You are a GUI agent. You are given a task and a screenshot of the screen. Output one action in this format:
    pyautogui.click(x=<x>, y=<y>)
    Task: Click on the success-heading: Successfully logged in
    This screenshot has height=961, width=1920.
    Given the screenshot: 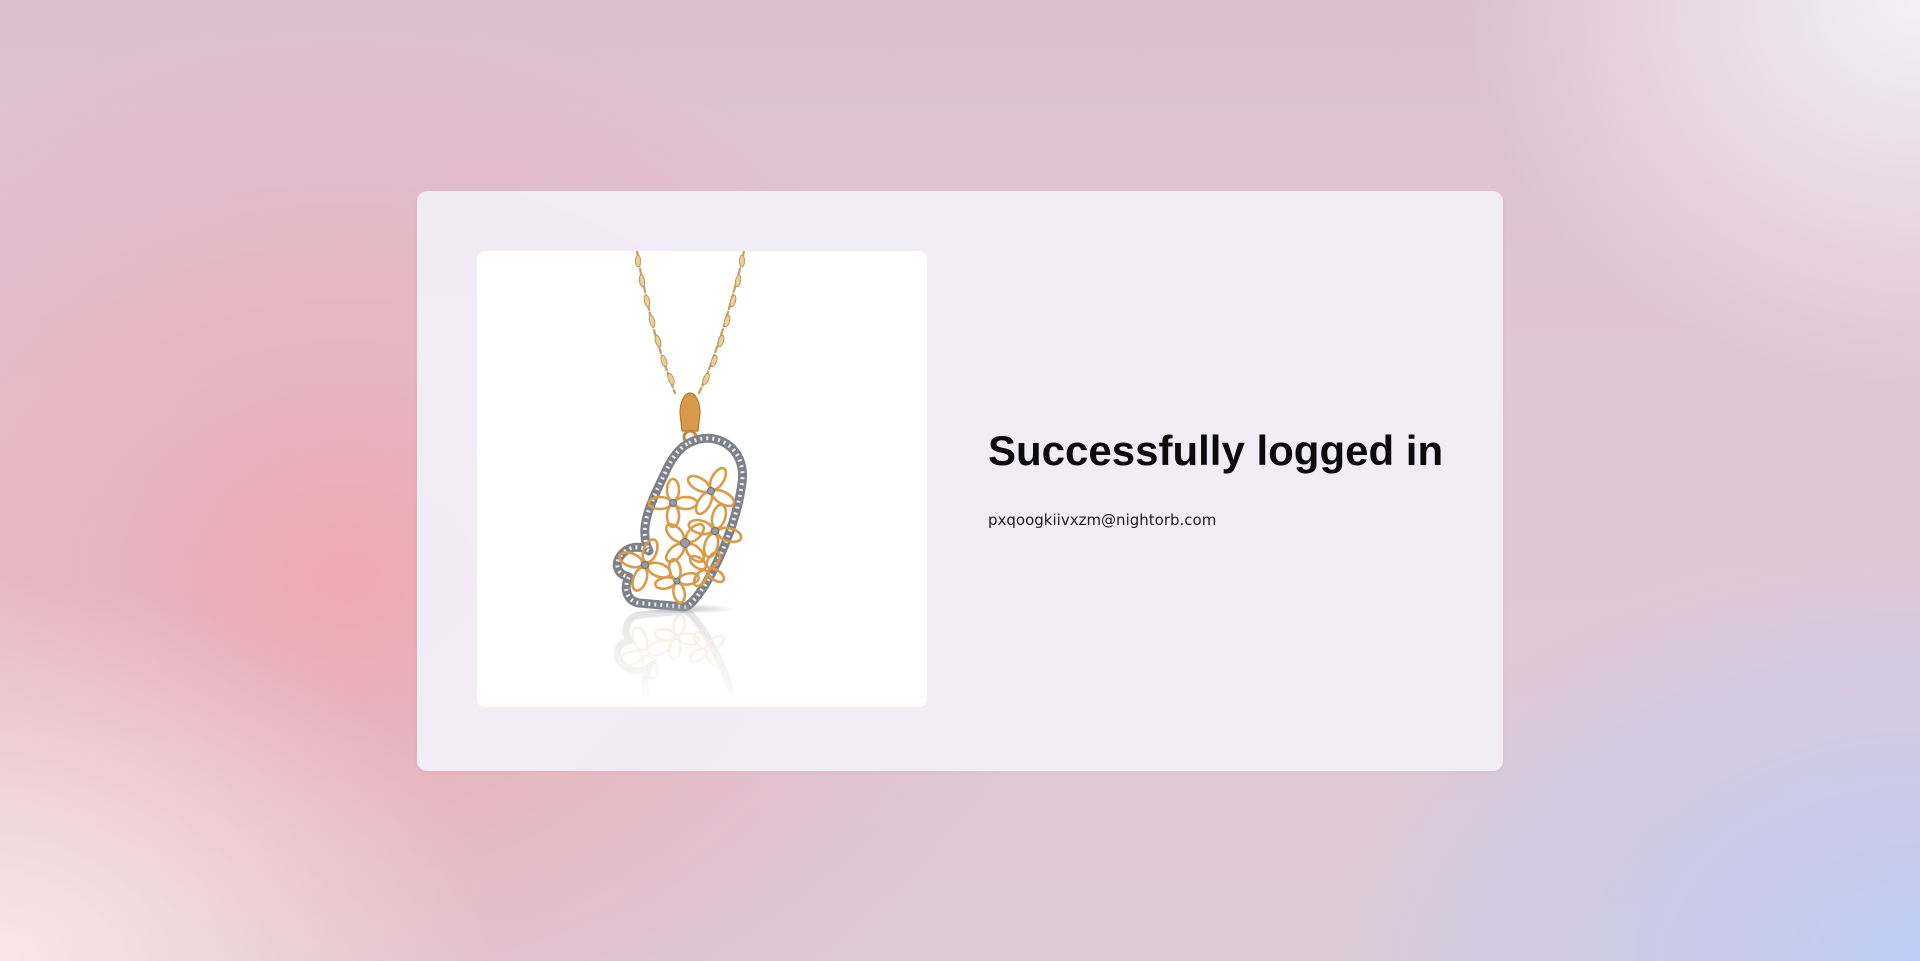 What is the action you would take?
    pyautogui.click(x=1216, y=450)
    